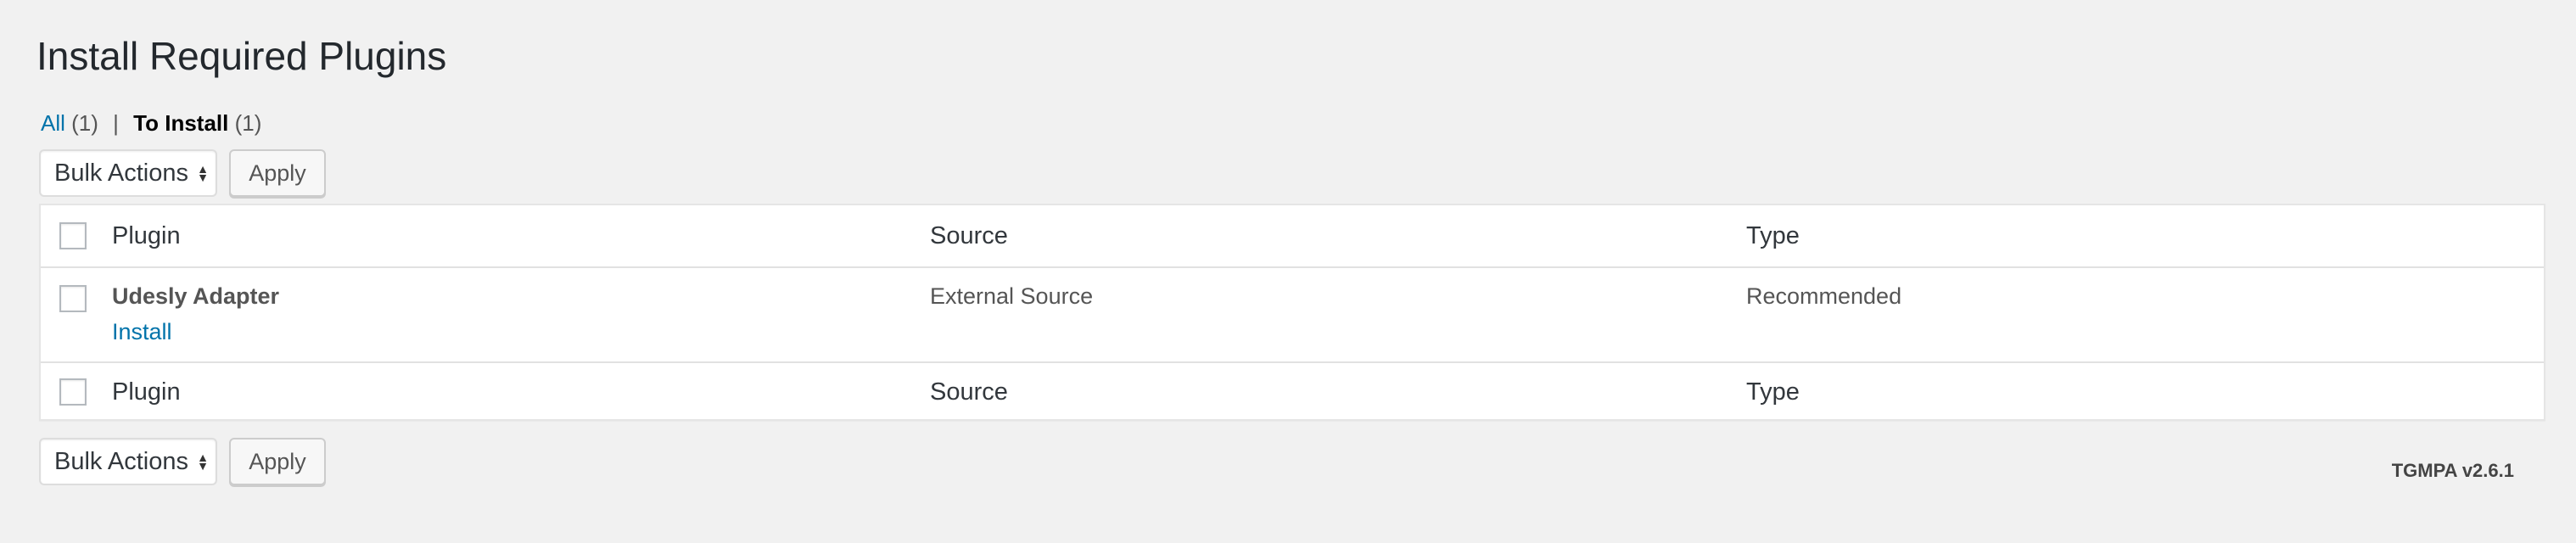  What do you see at coordinates (1824, 296) in the screenshot?
I see `plugin-type: Recommended` at bounding box center [1824, 296].